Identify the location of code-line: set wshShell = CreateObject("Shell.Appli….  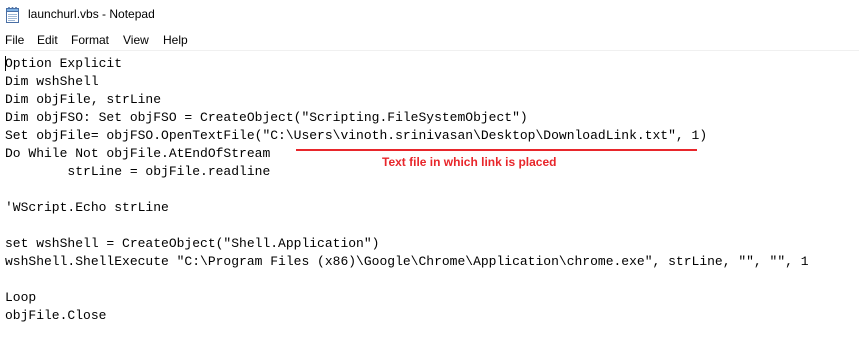
(192, 243).